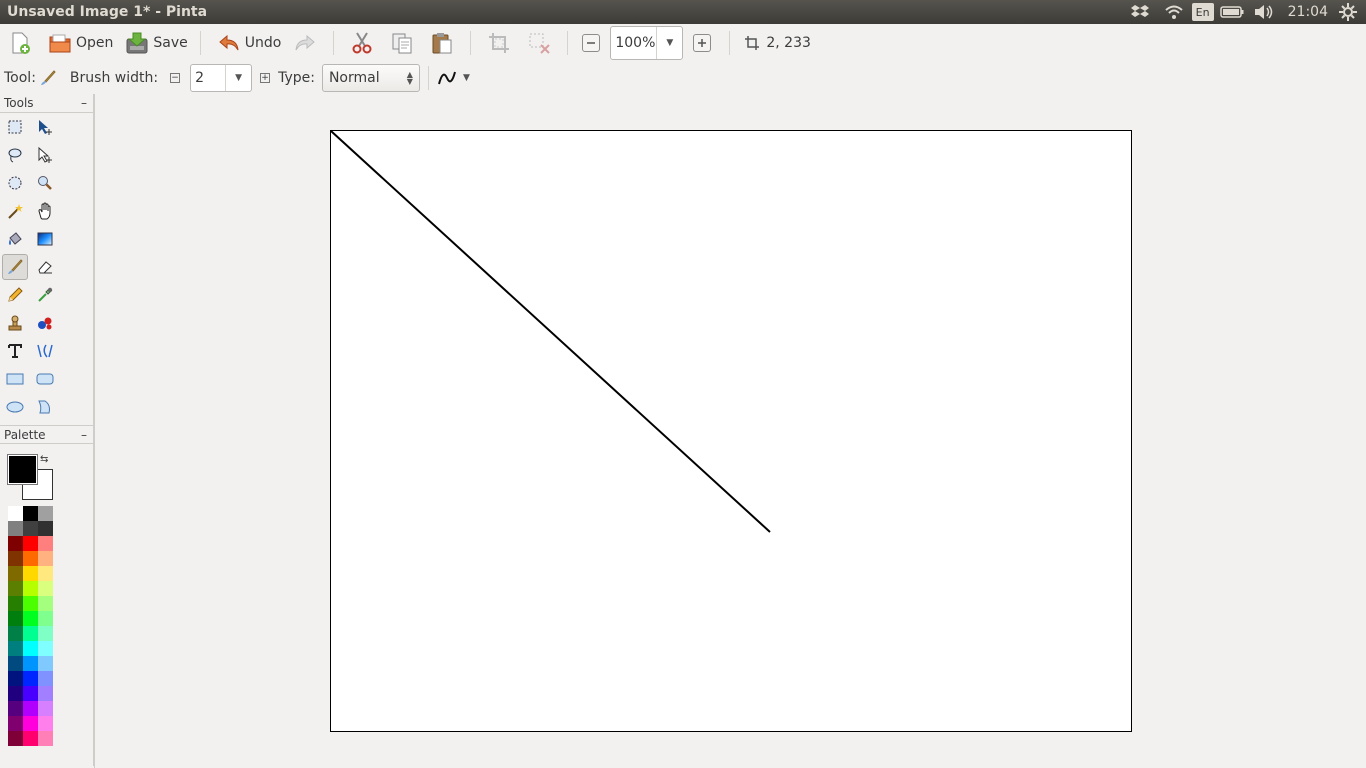 The width and height of the screenshot is (1366, 768). I want to click on undo-button: Undo, so click(249, 43).